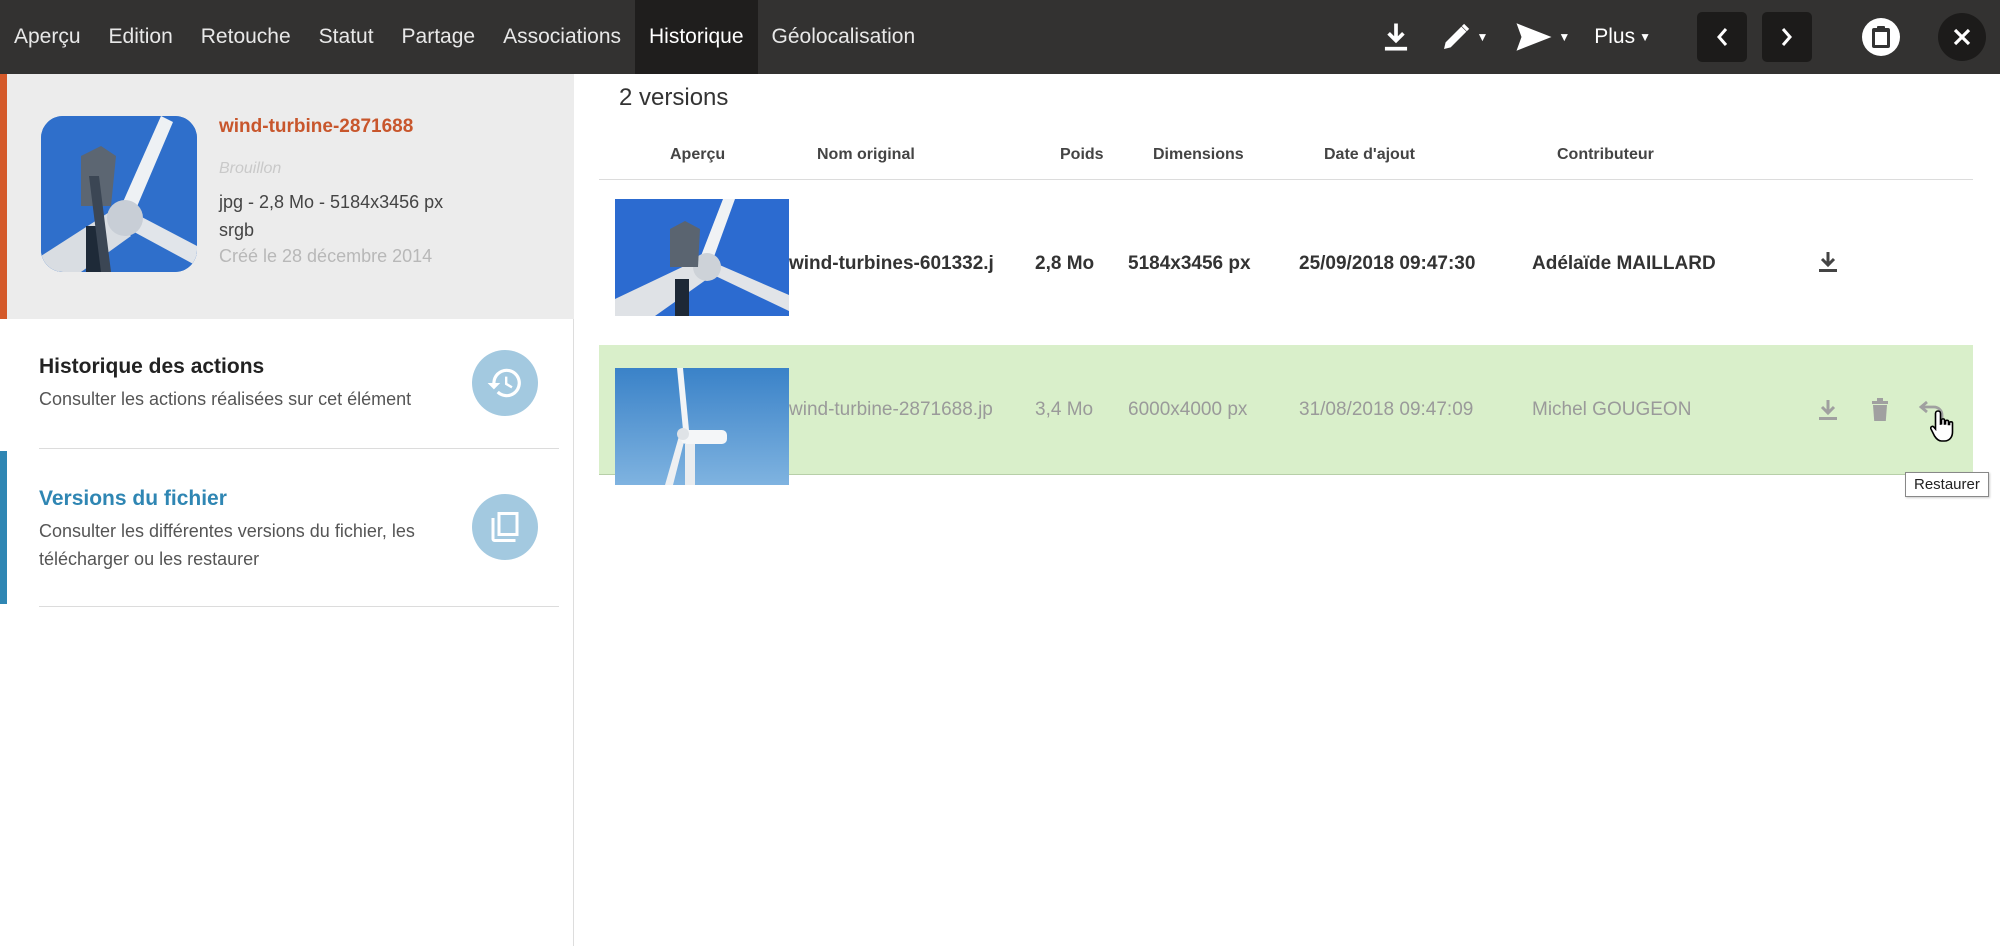 This screenshot has width=2000, height=946. I want to click on version-size: 2,8 Mo, so click(1065, 263).